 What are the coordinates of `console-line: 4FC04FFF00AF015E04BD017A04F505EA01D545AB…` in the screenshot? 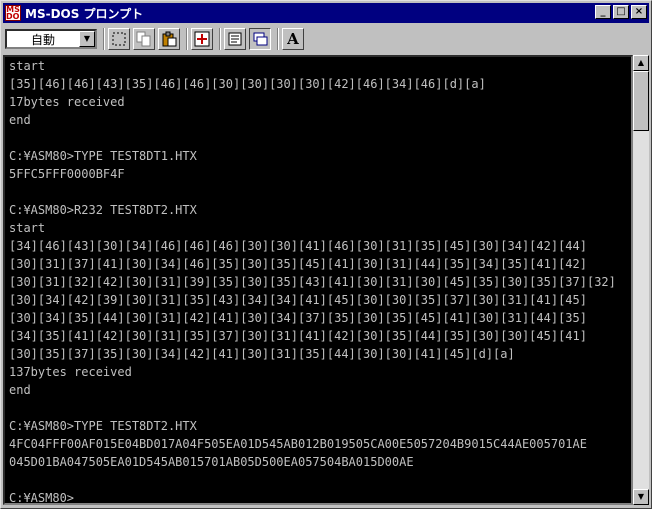 It's located at (298, 444).